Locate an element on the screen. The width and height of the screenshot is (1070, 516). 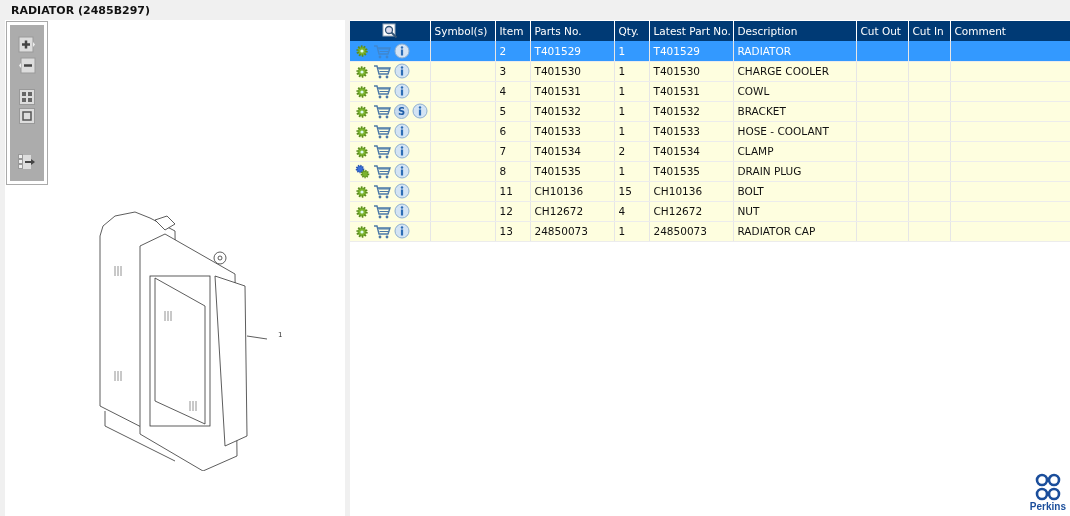
column-header: Symbol(s) is located at coordinates (462, 31).